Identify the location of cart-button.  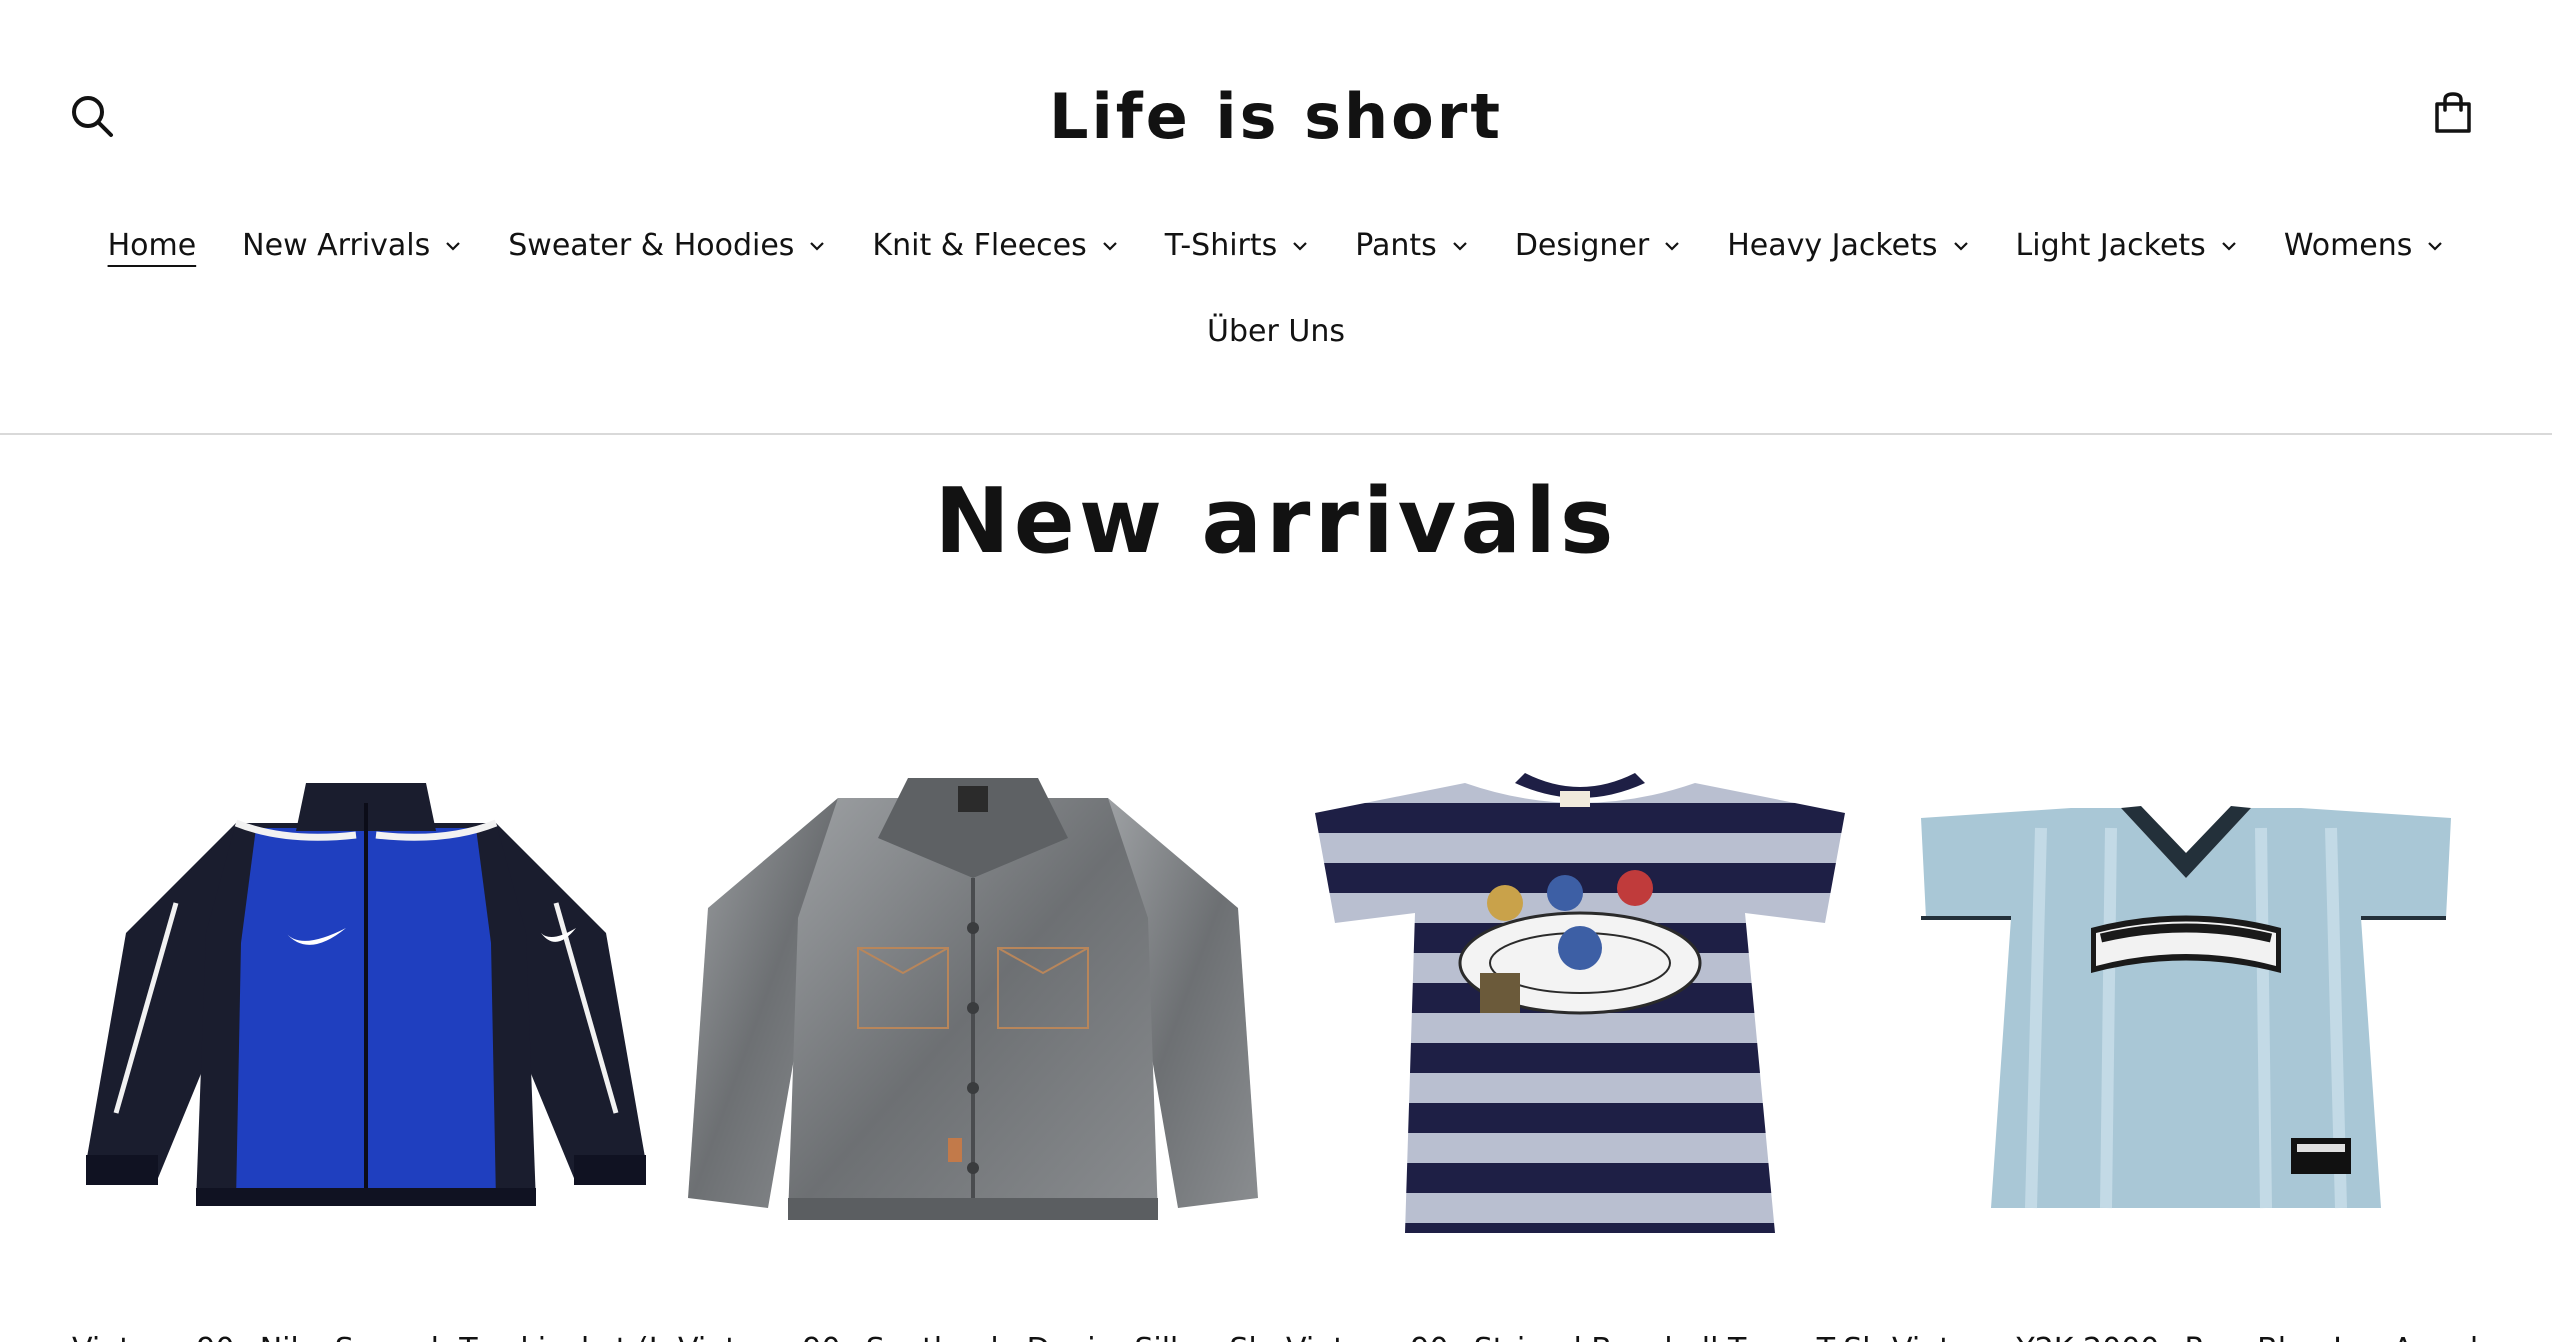
(2453, 113).